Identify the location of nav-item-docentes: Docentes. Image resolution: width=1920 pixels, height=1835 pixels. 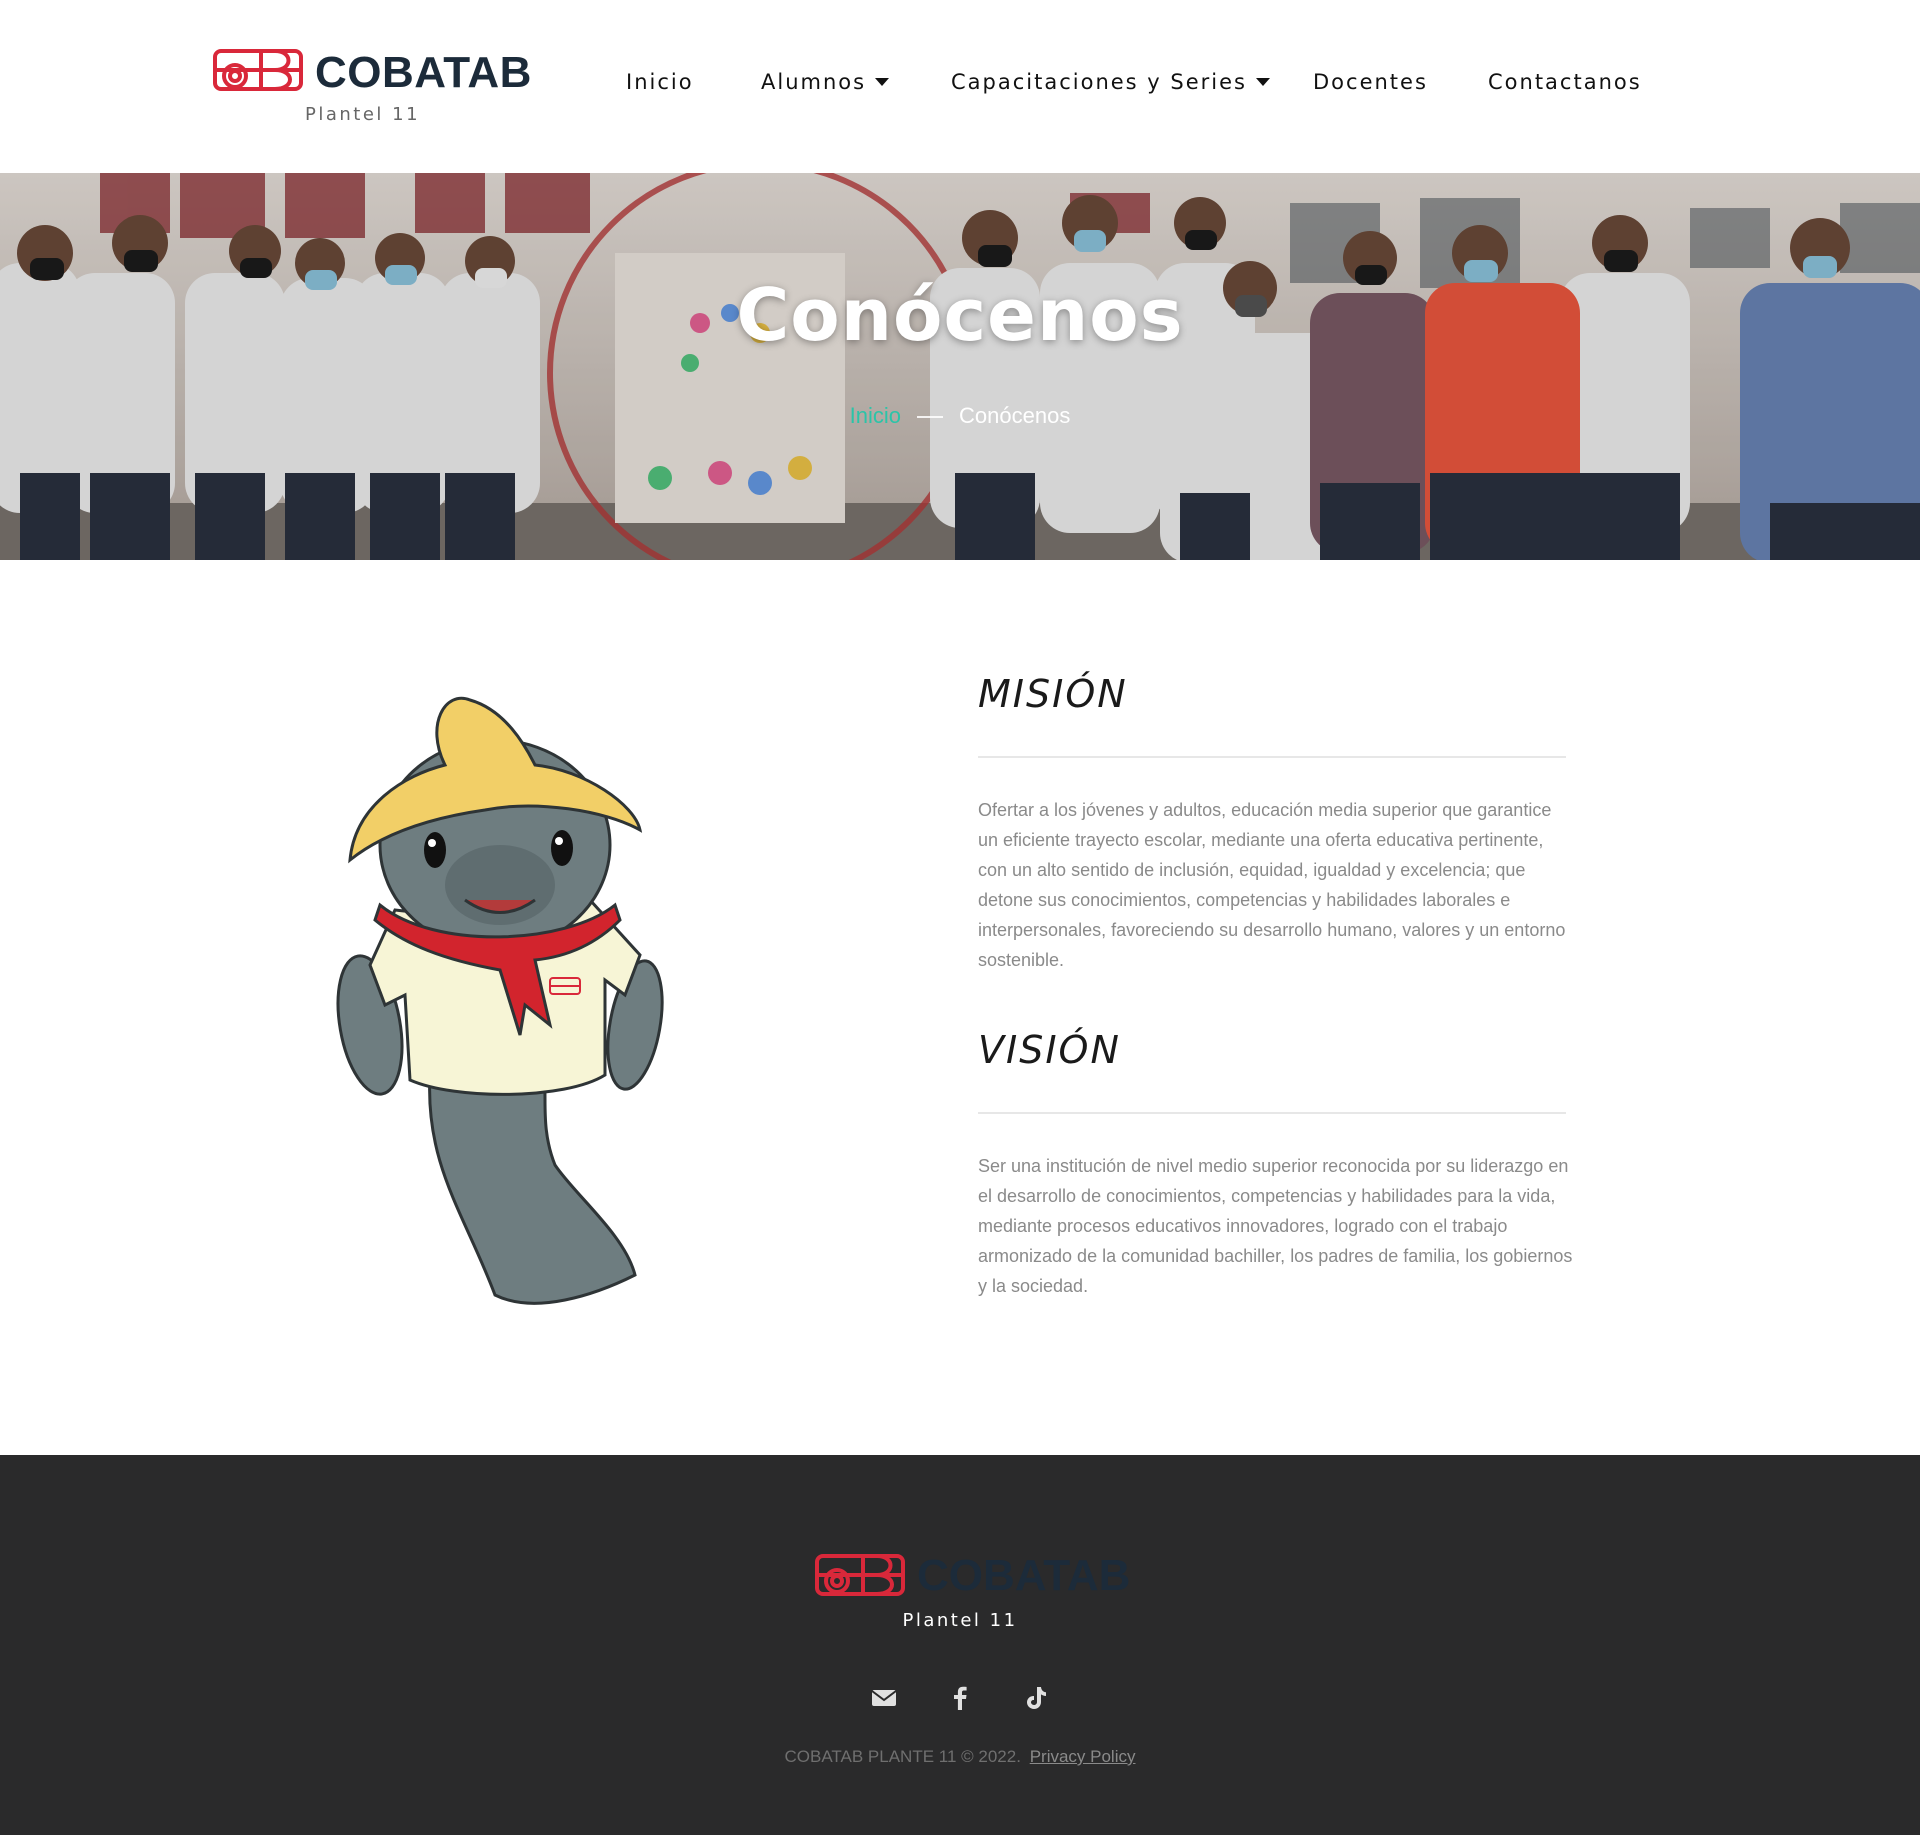
(1370, 82).